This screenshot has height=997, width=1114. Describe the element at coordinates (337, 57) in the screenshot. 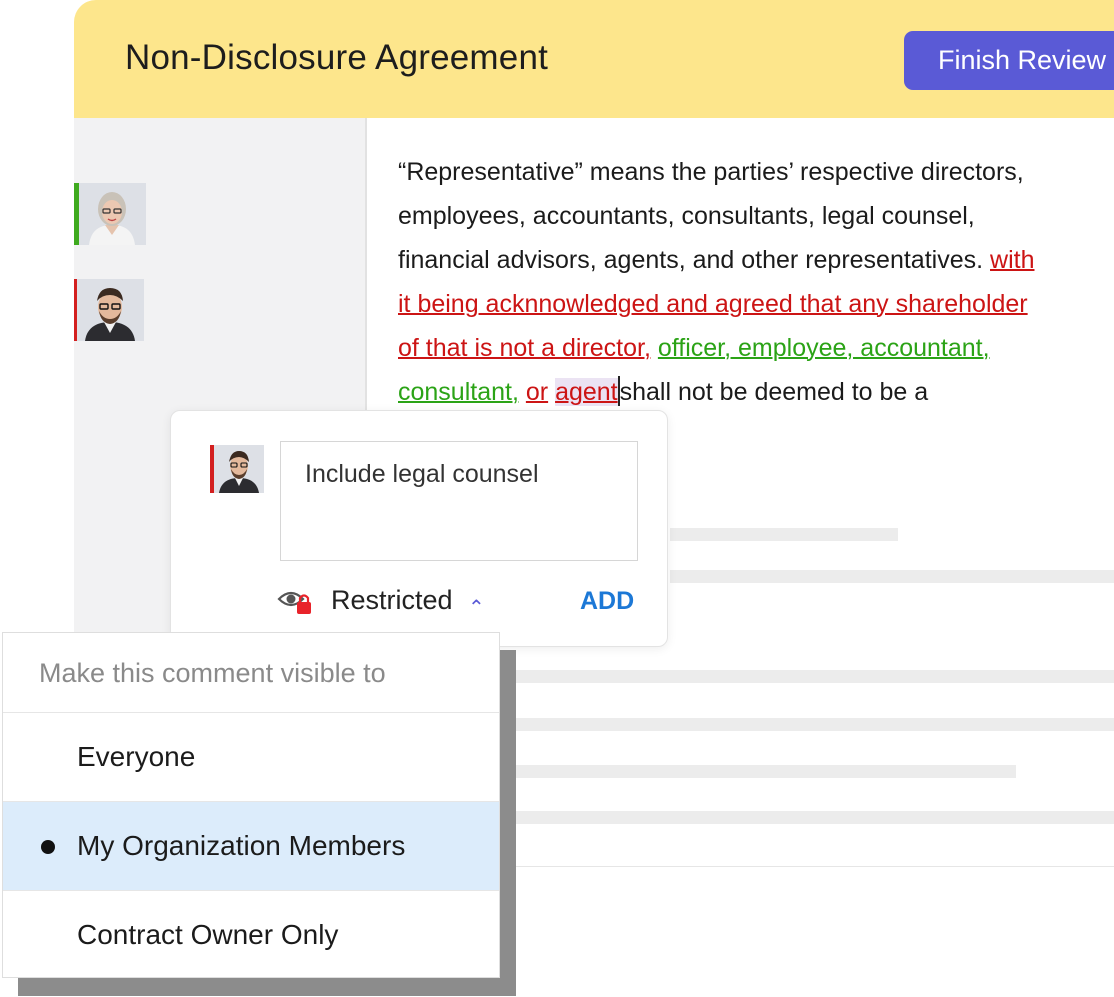

I see `page-title: Non-Disclosure Agreement` at that location.